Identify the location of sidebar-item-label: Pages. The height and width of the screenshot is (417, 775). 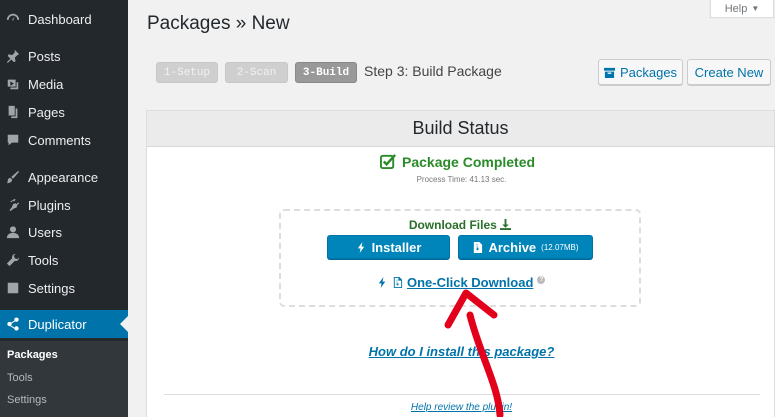
(46, 112).